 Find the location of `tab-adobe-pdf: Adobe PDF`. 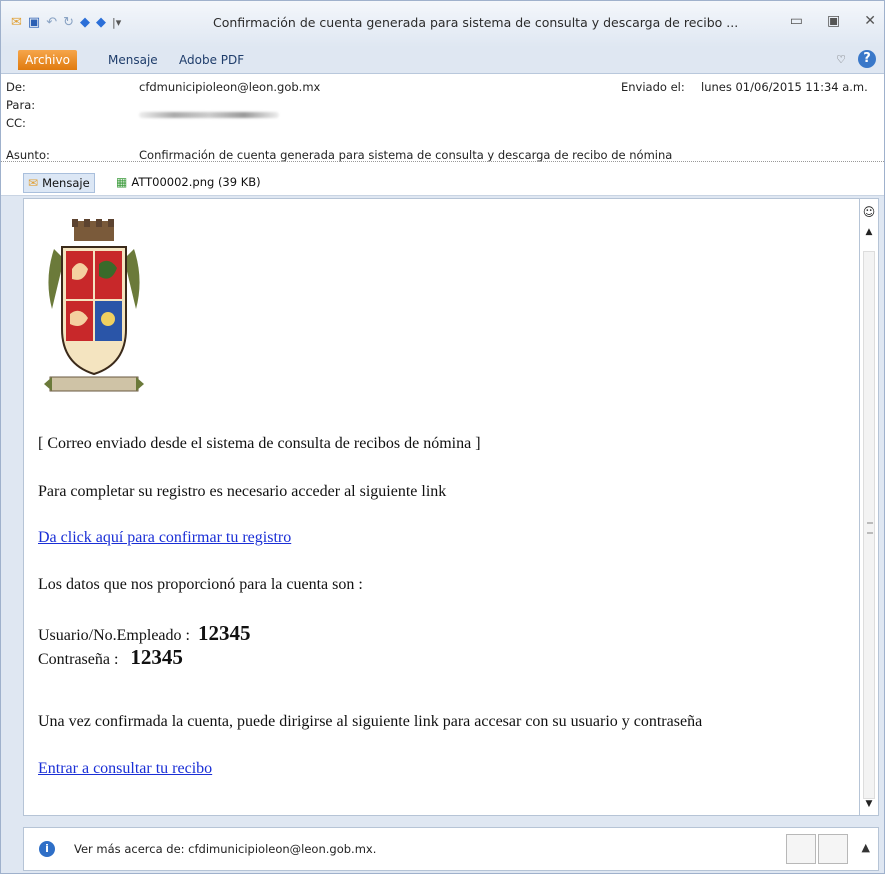

tab-adobe-pdf: Adobe PDF is located at coordinates (211, 60).